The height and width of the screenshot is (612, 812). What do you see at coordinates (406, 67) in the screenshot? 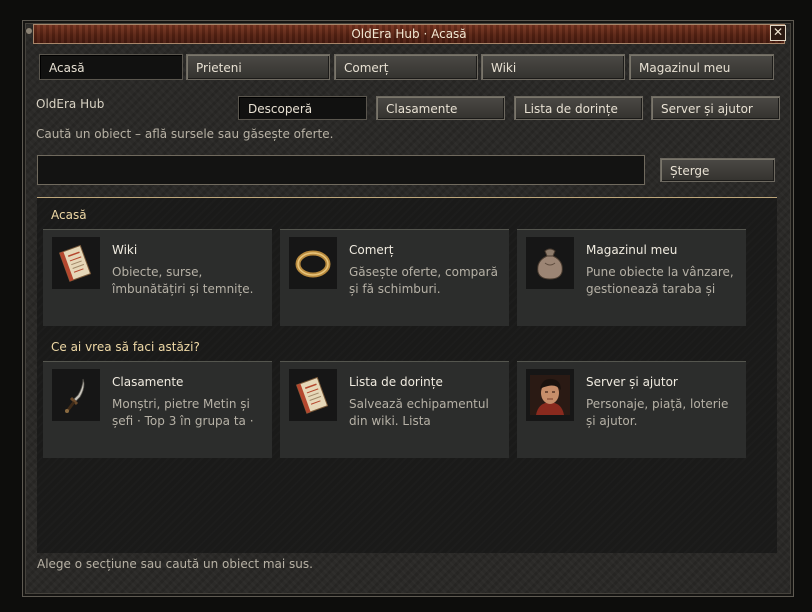
I see `tab-comert: Comerț` at bounding box center [406, 67].